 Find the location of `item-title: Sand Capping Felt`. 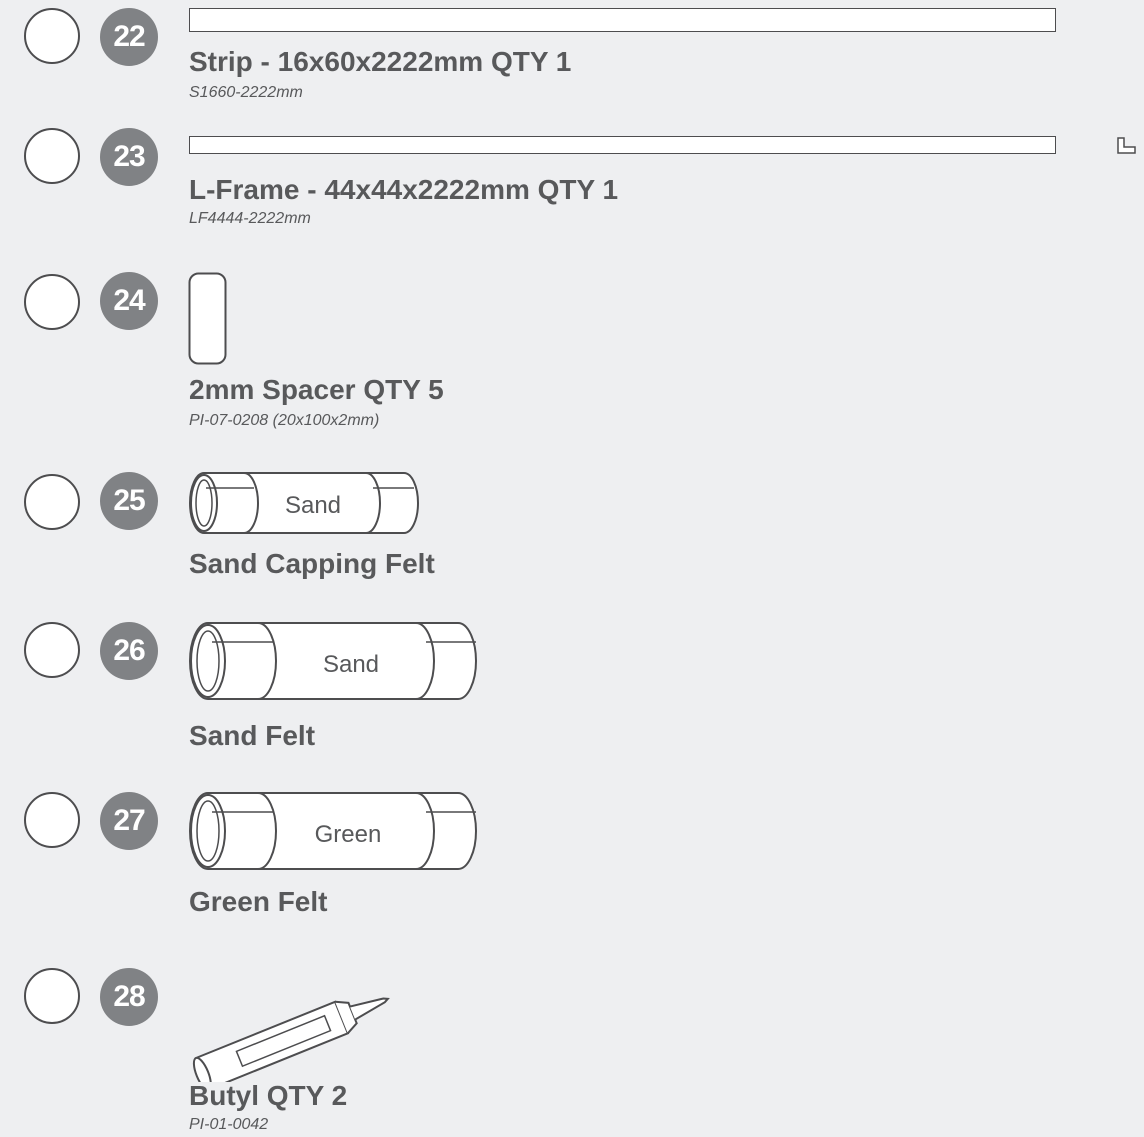

item-title: Sand Capping Felt is located at coordinates (312, 563).